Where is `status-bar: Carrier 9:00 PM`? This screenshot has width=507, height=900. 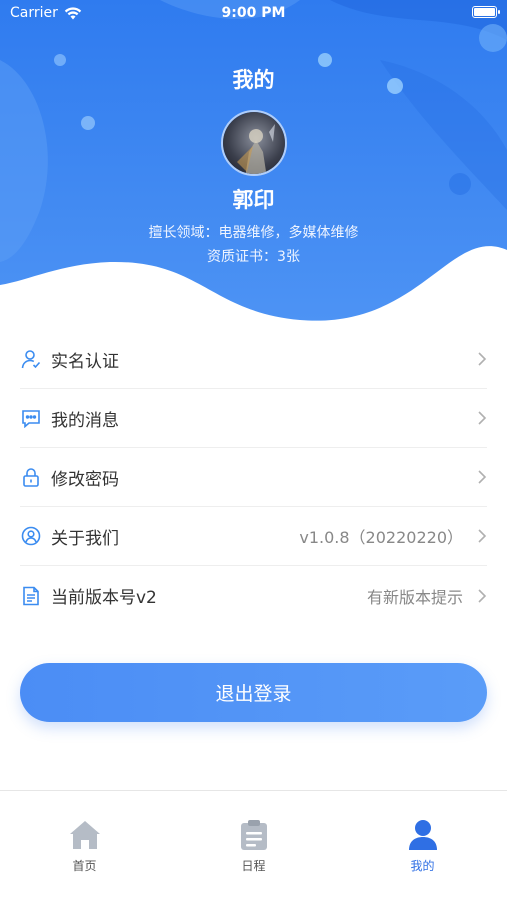
status-bar: Carrier 9:00 PM is located at coordinates (253, 14).